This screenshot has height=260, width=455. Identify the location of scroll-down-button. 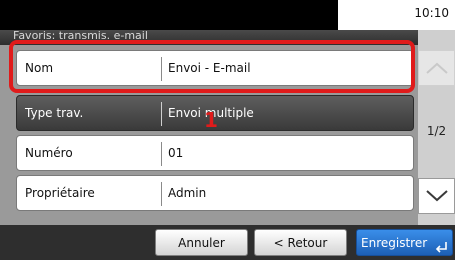
(436, 196).